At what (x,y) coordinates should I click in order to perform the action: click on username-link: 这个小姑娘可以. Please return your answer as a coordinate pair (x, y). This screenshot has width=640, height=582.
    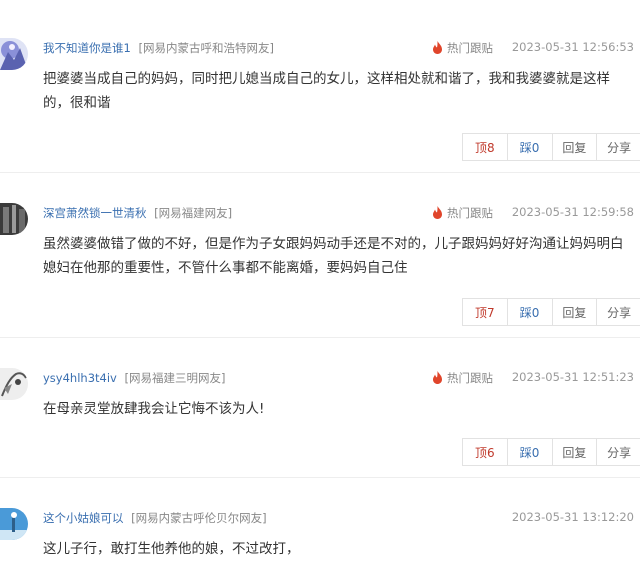
    Looking at the image, I should click on (83, 518).